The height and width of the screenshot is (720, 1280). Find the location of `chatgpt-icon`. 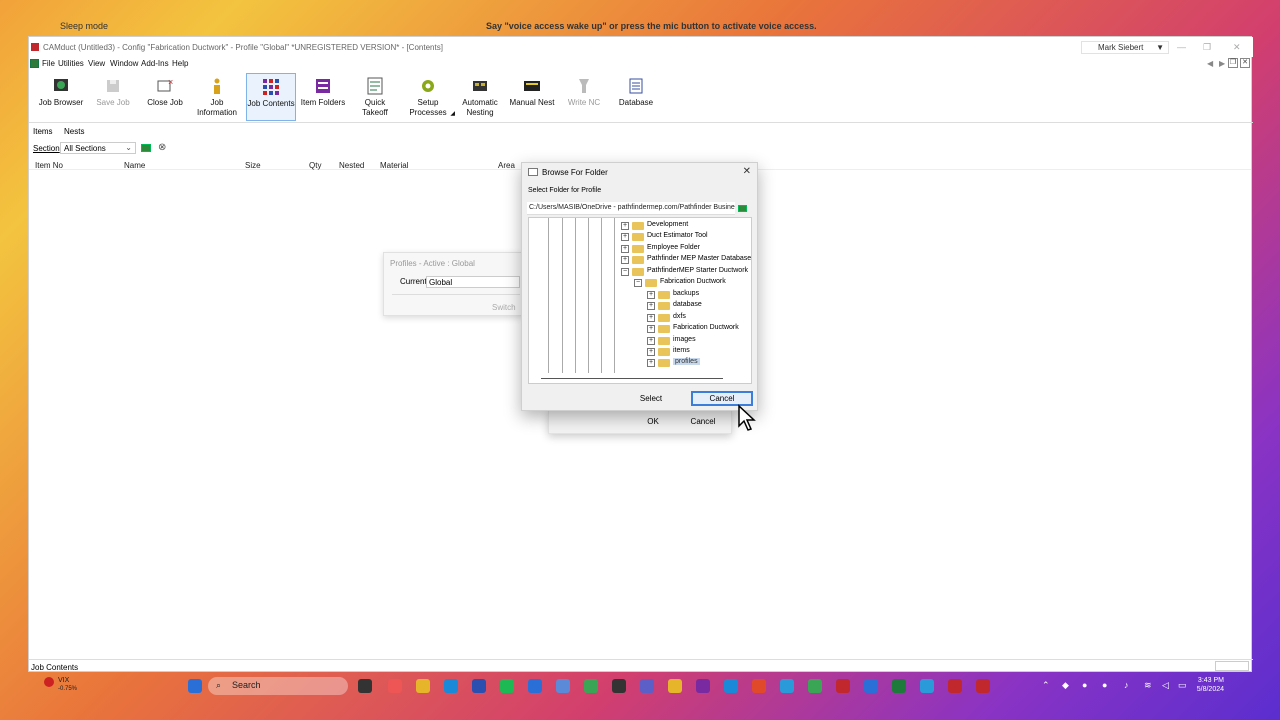

chatgpt-icon is located at coordinates (619, 686).